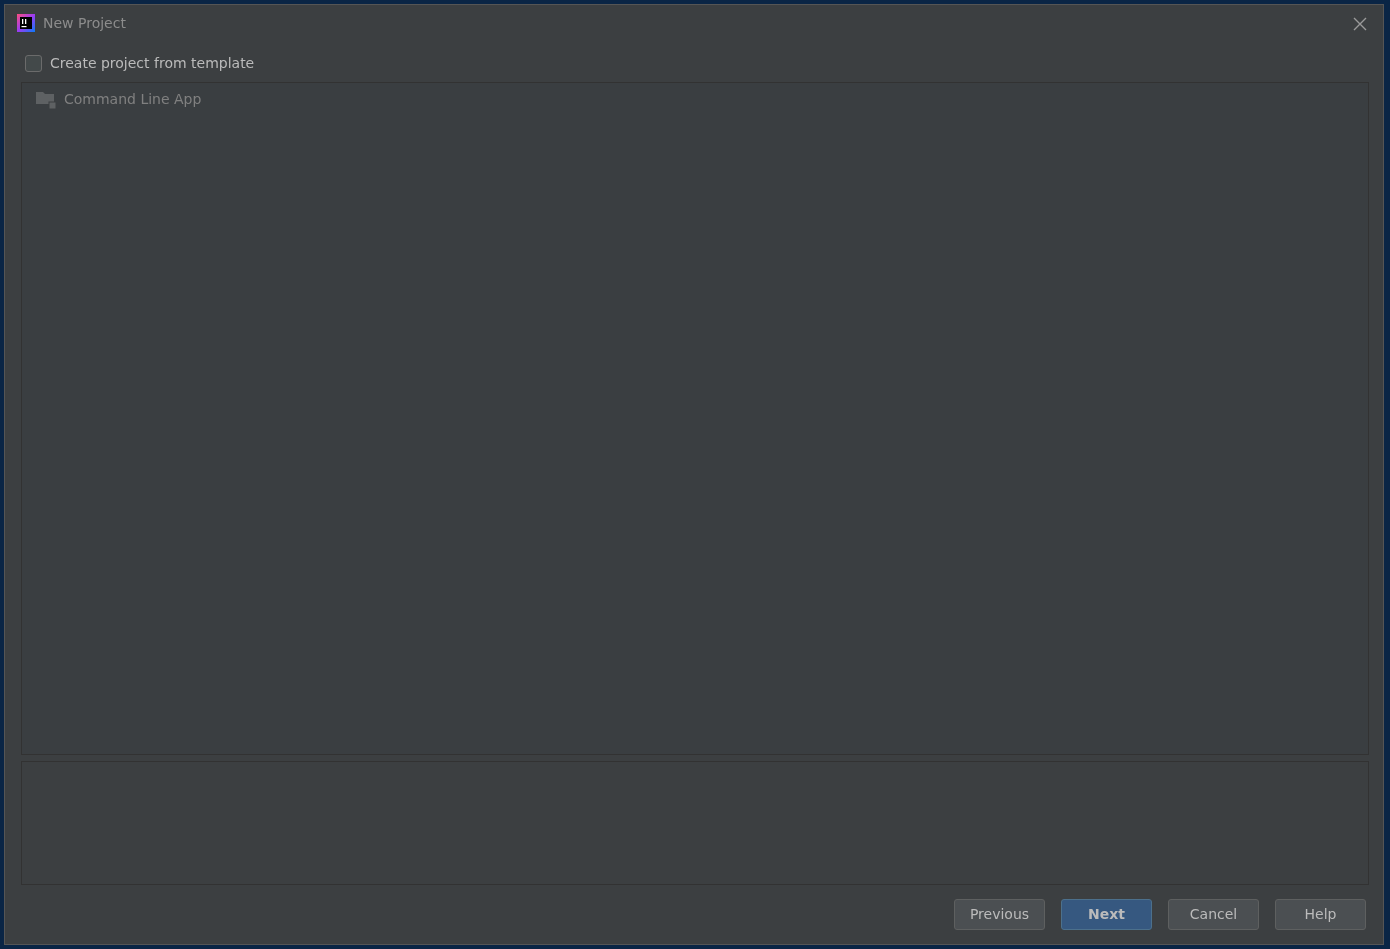  I want to click on app-logo-icon, so click(26, 23).